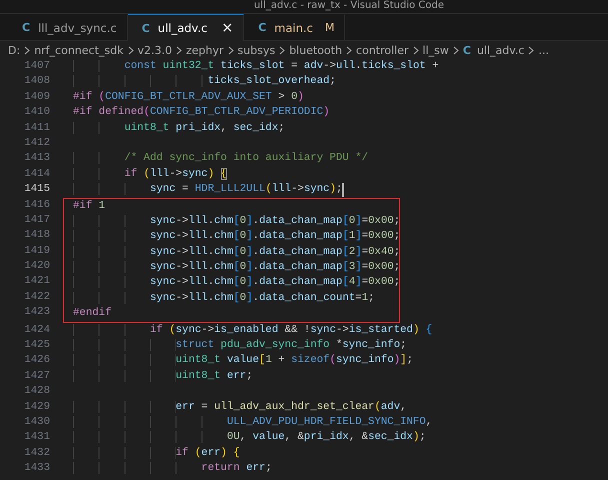 This screenshot has width=608, height=480. Describe the element at coordinates (36, 282) in the screenshot. I see `line-number: 1421` at that location.